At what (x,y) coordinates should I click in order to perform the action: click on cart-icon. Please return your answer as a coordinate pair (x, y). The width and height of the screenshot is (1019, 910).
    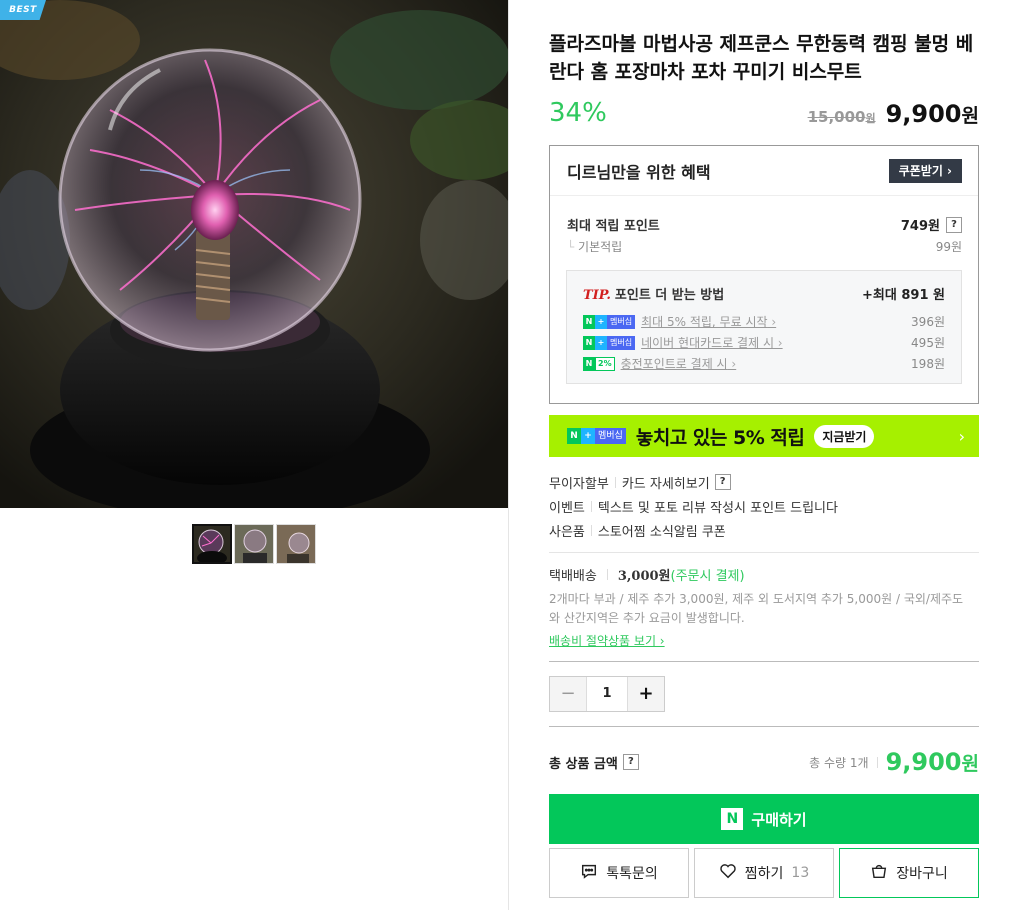
    Looking at the image, I should click on (879, 873).